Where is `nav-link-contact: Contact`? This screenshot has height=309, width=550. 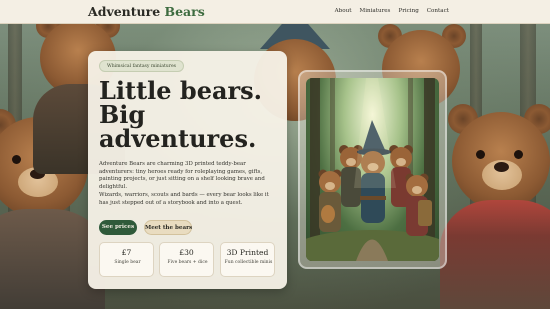
nav-link-contact: Contact is located at coordinates (438, 11).